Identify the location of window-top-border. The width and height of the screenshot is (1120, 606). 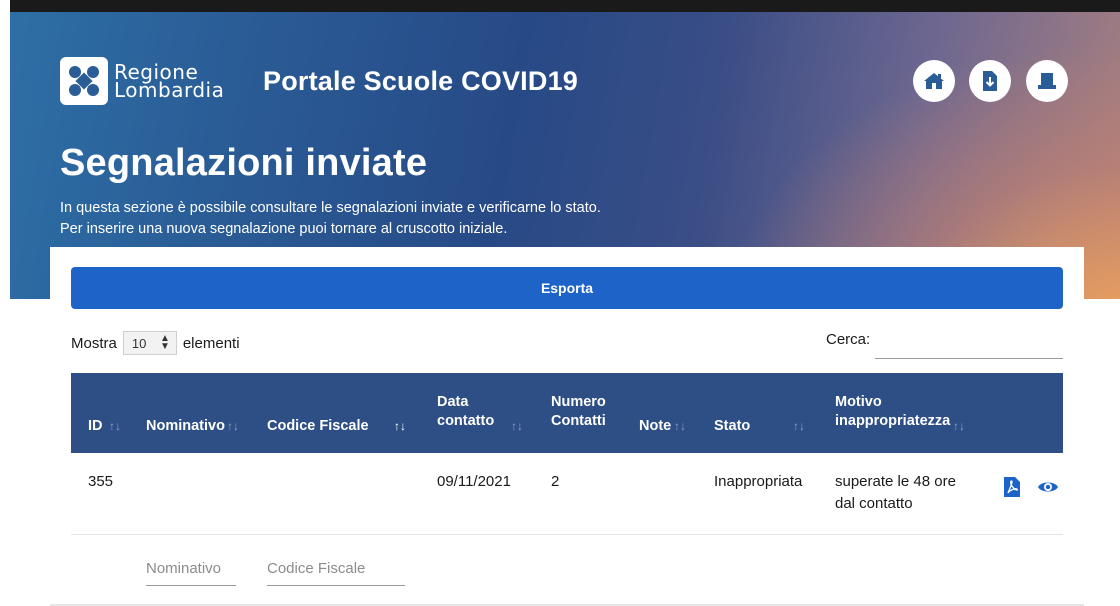
(565, 6).